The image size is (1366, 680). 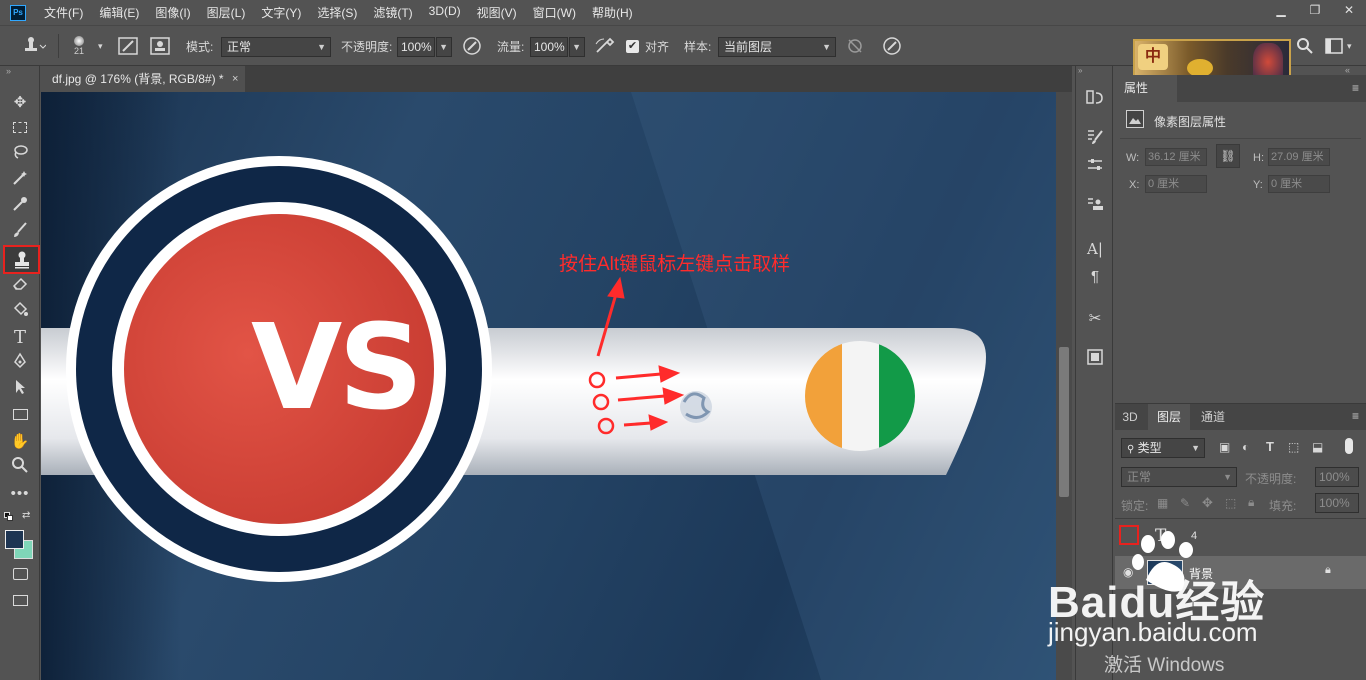 What do you see at coordinates (1224, 447) in the screenshot?
I see `filter-pixel-icon: ▣` at bounding box center [1224, 447].